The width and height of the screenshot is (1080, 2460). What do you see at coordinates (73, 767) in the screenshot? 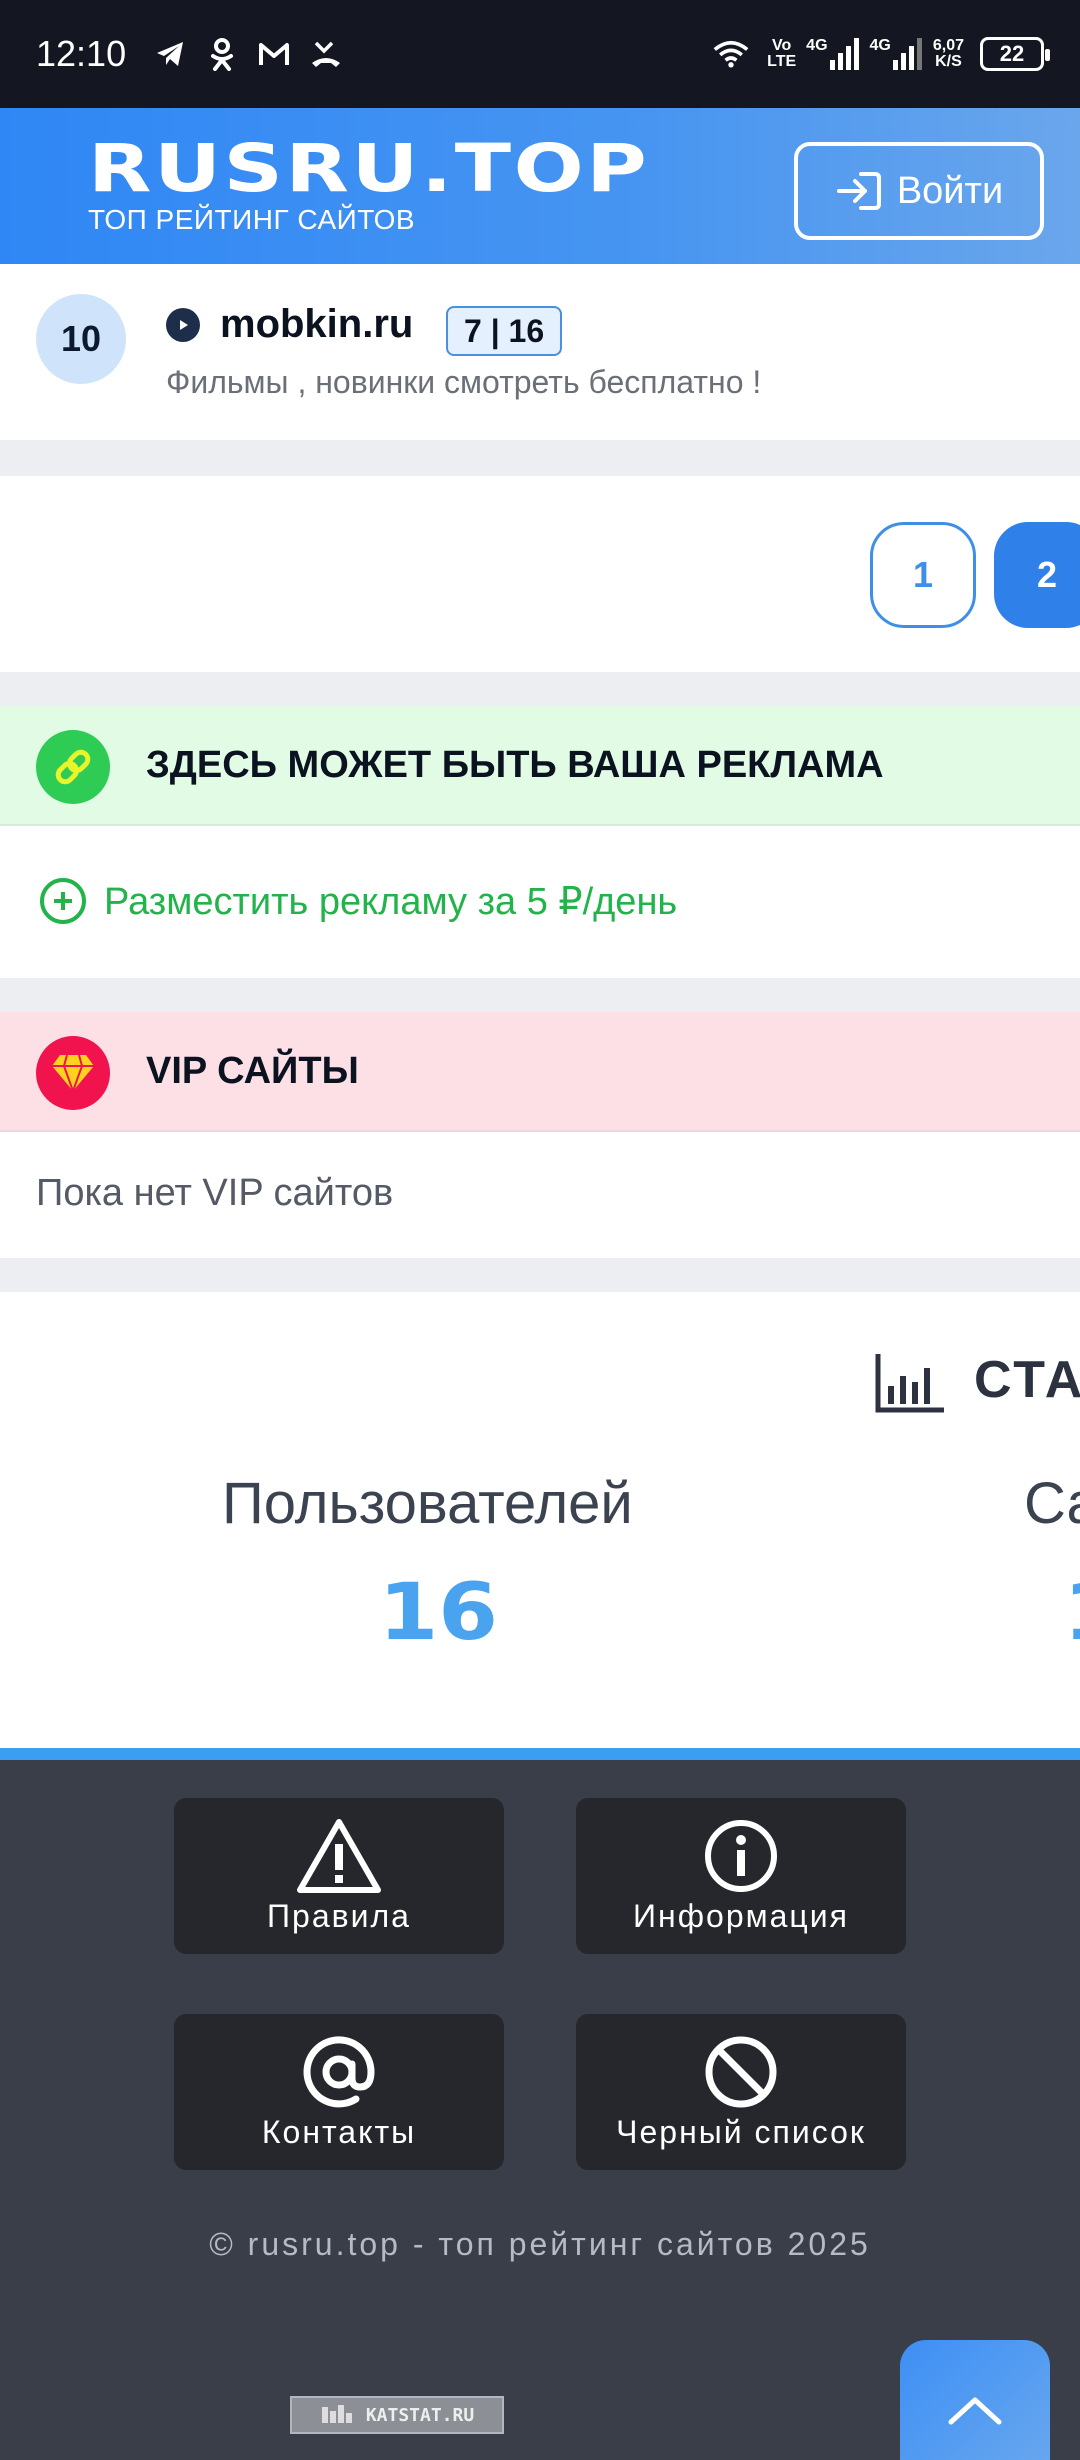
I see `link-icon` at bounding box center [73, 767].